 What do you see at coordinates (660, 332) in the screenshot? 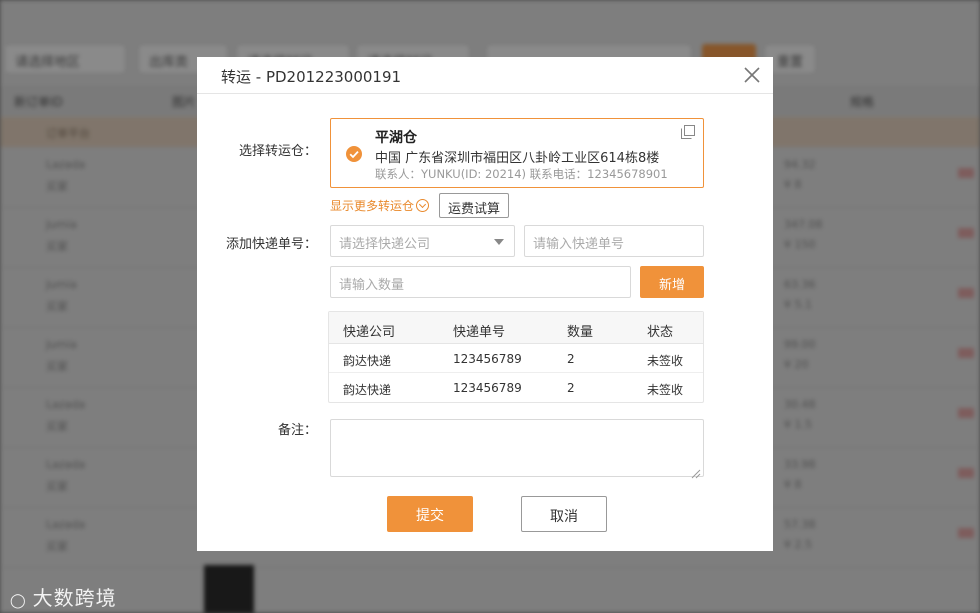
I see `column-header: 状态` at bounding box center [660, 332].